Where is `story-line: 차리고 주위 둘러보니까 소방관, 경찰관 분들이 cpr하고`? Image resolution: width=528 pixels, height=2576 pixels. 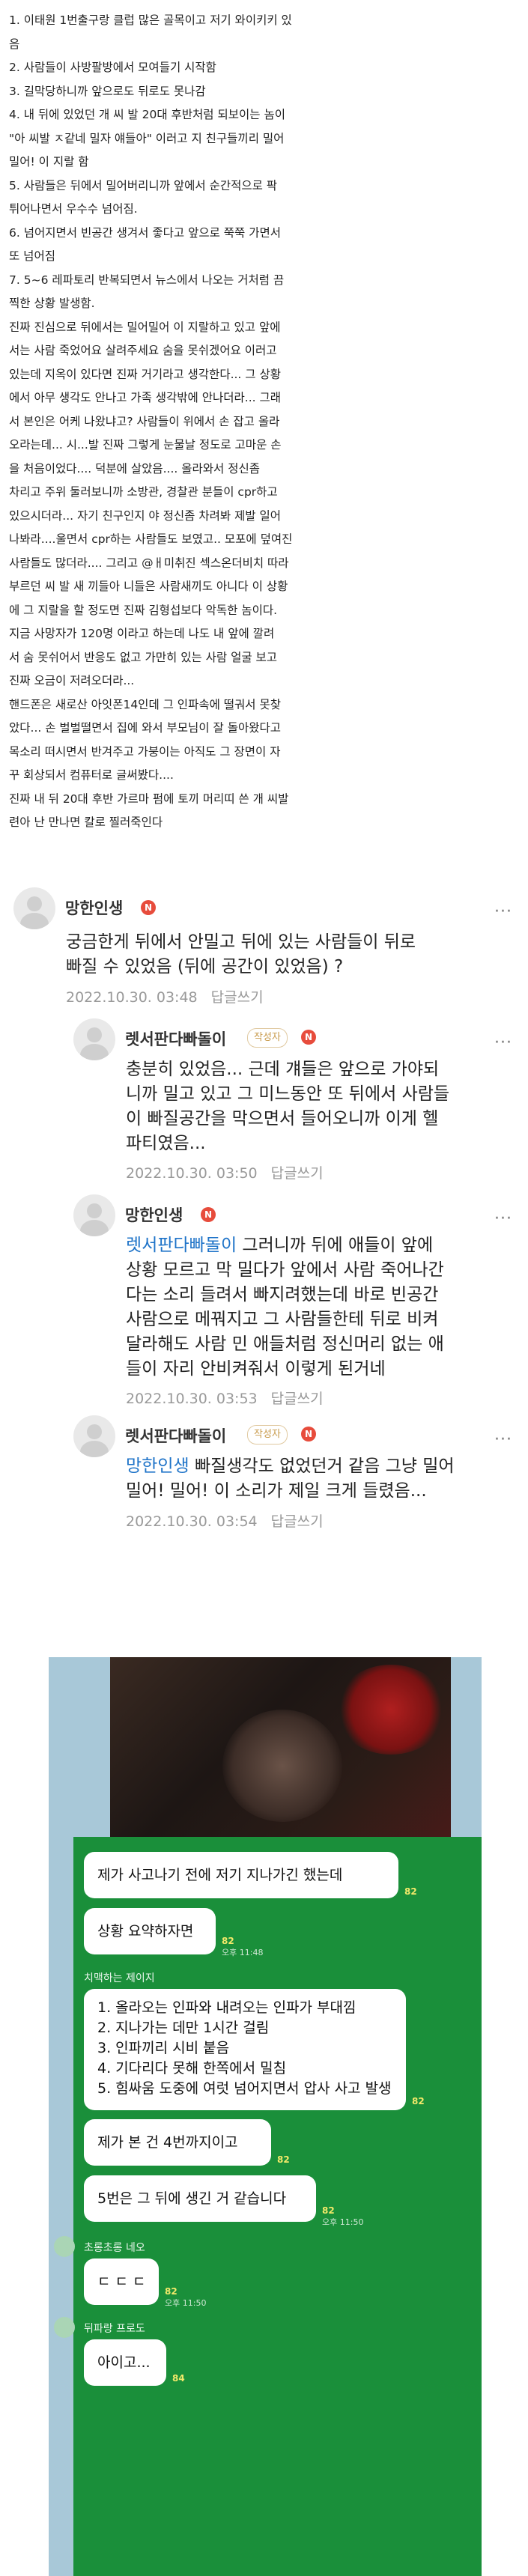
story-line: 차리고 주위 둘러보니까 소방관, 경찰관 분들이 cpr하고 is located at coordinates (143, 492).